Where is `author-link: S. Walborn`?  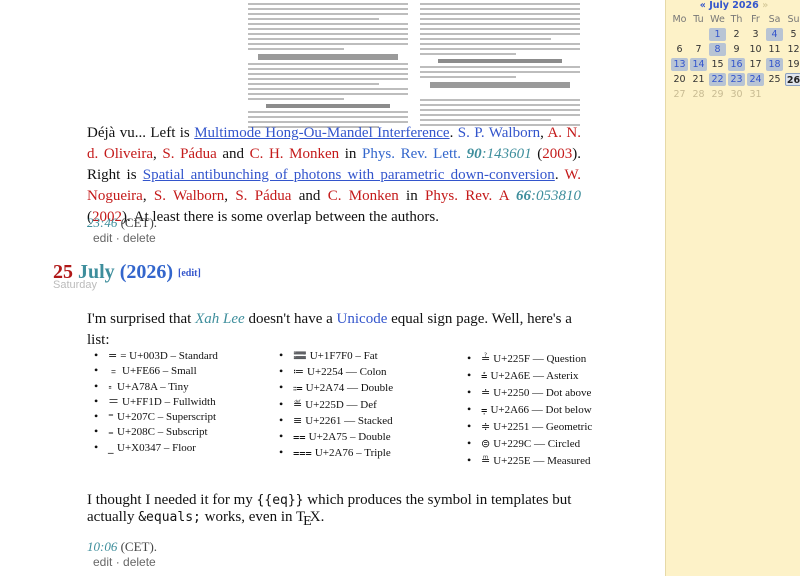 author-link: S. Walborn is located at coordinates (189, 196).